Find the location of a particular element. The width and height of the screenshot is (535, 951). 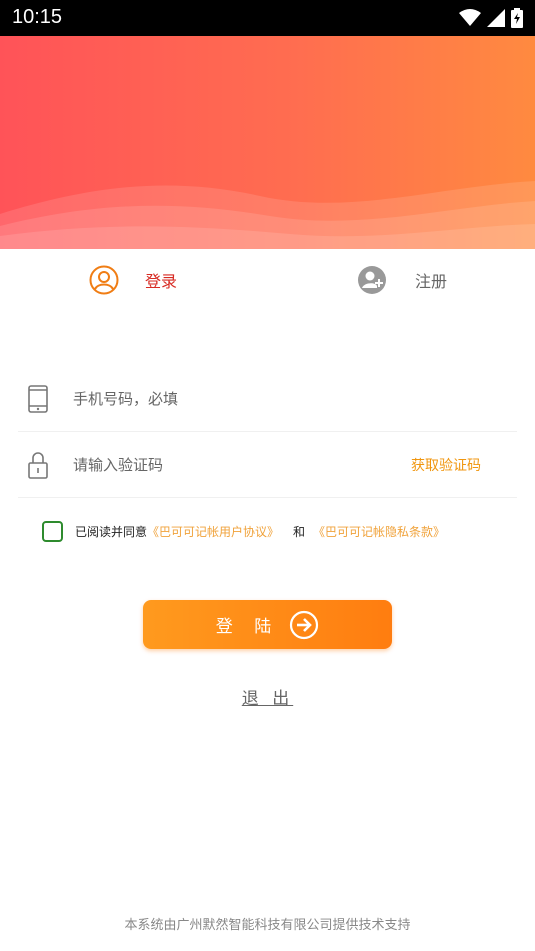

logout-link: 退 出 is located at coordinates (267, 699).